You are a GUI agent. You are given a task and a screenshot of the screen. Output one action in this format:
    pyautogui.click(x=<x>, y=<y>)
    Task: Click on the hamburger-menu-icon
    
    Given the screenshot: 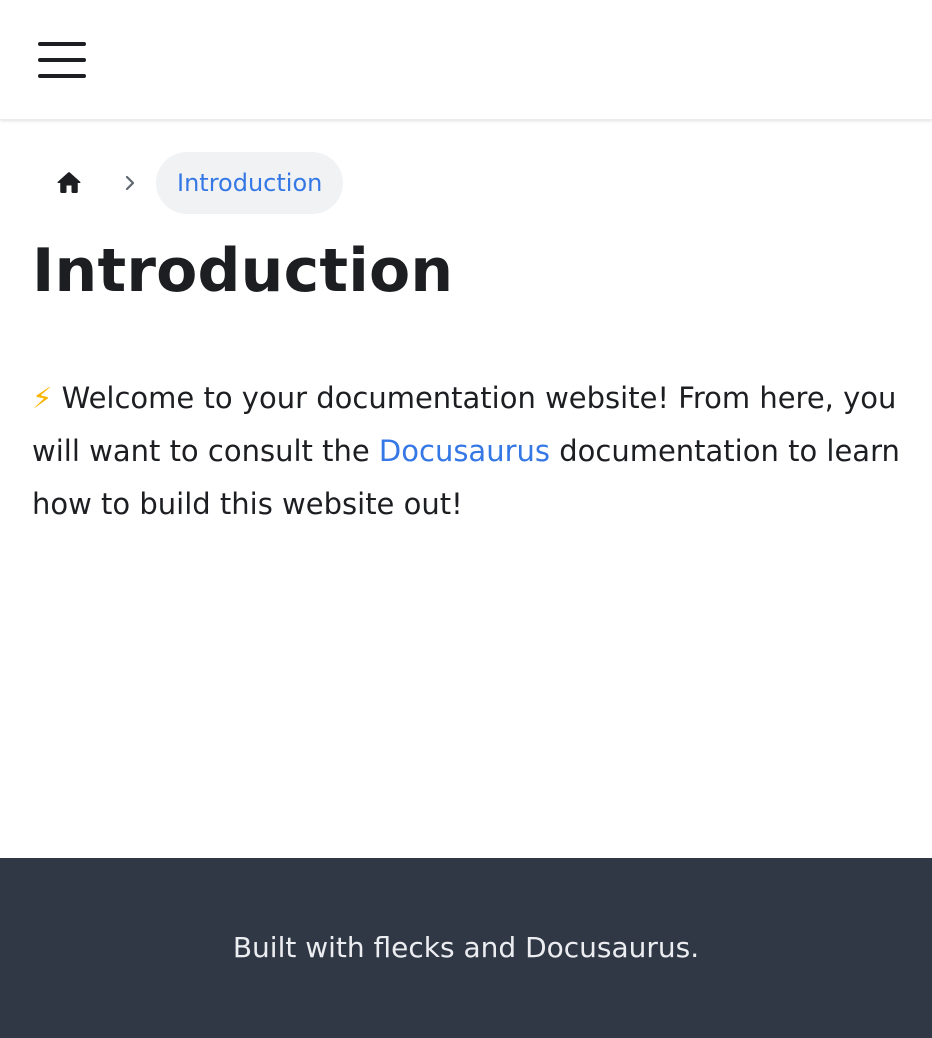 What is the action you would take?
    pyautogui.click(x=62, y=60)
    